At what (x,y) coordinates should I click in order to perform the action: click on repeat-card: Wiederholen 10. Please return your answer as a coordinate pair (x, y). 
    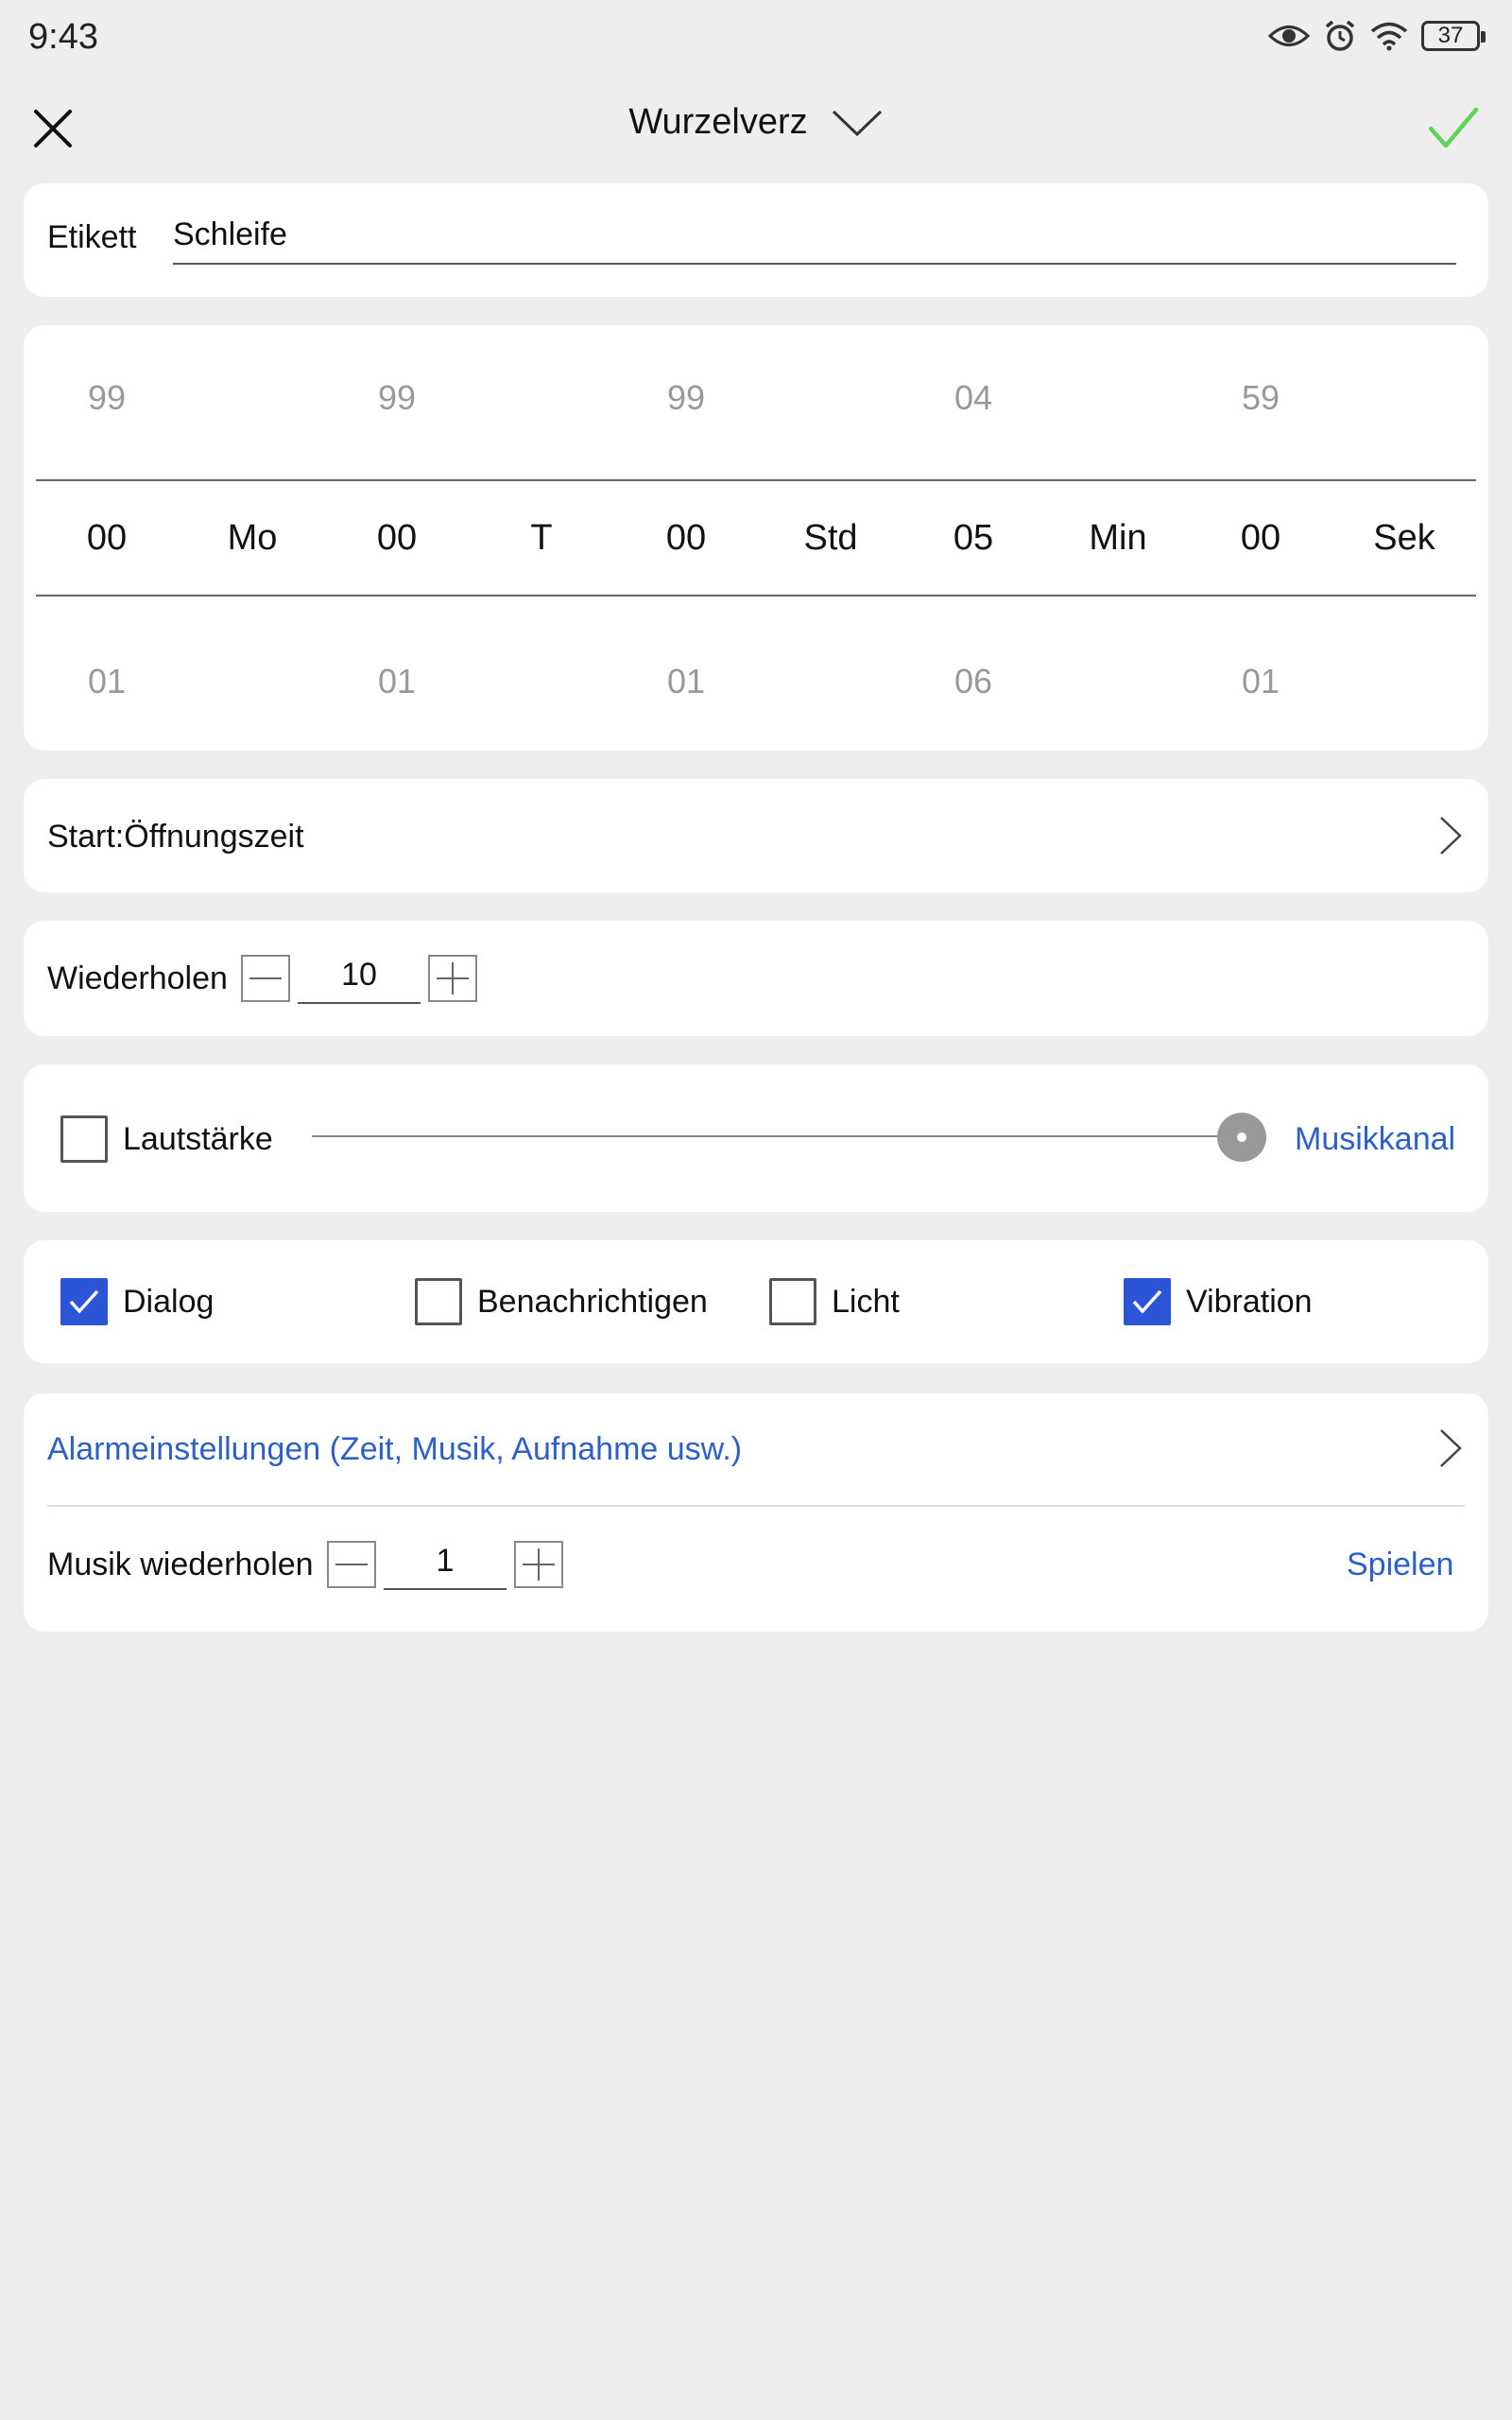
    Looking at the image, I should click on (756, 978).